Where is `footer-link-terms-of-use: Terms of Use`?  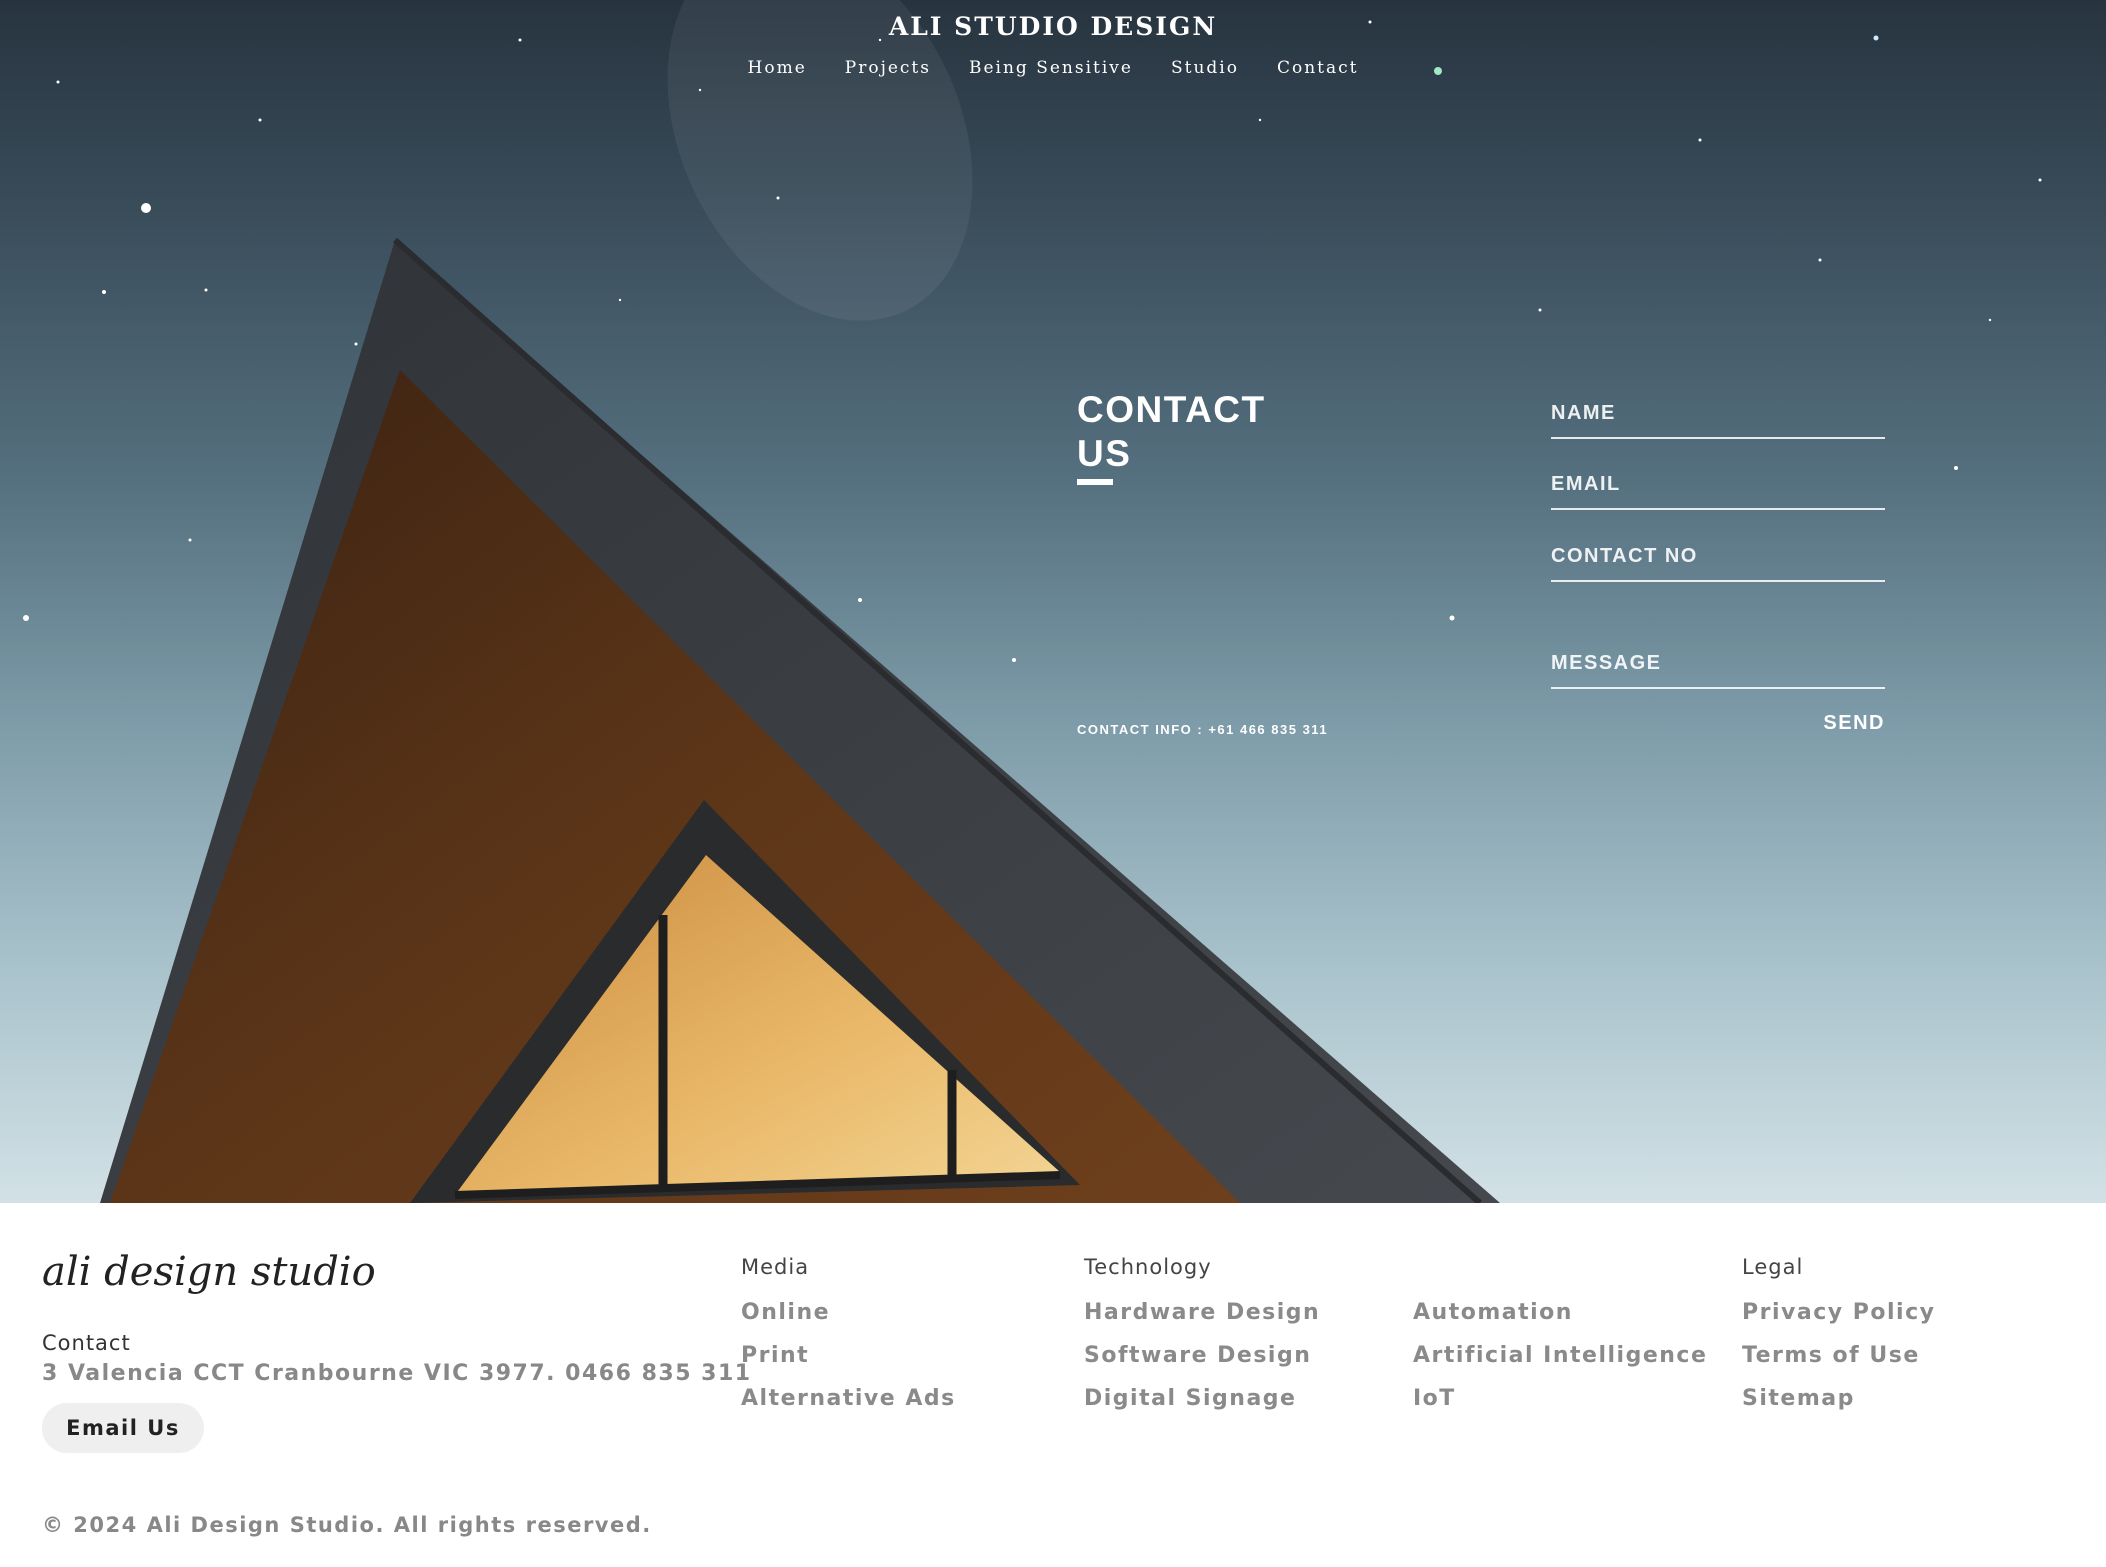 footer-link-terms-of-use: Terms of Use is located at coordinates (1838, 1355).